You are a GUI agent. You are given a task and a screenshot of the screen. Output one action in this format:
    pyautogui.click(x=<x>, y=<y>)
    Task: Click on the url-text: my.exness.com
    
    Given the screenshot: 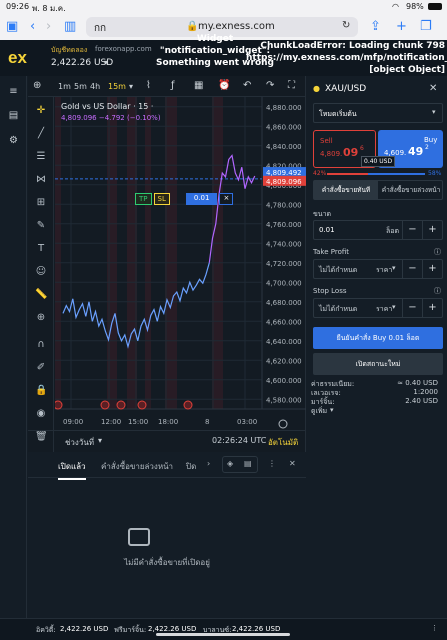 What is the action you would take?
    pyautogui.click(x=236, y=26)
    